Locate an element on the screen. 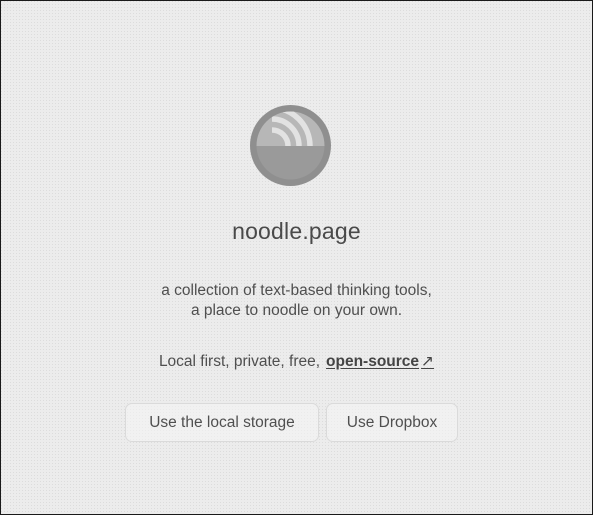 The image size is (593, 515). features-line: Local first, private, free, open-source ↗ is located at coordinates (296, 361).